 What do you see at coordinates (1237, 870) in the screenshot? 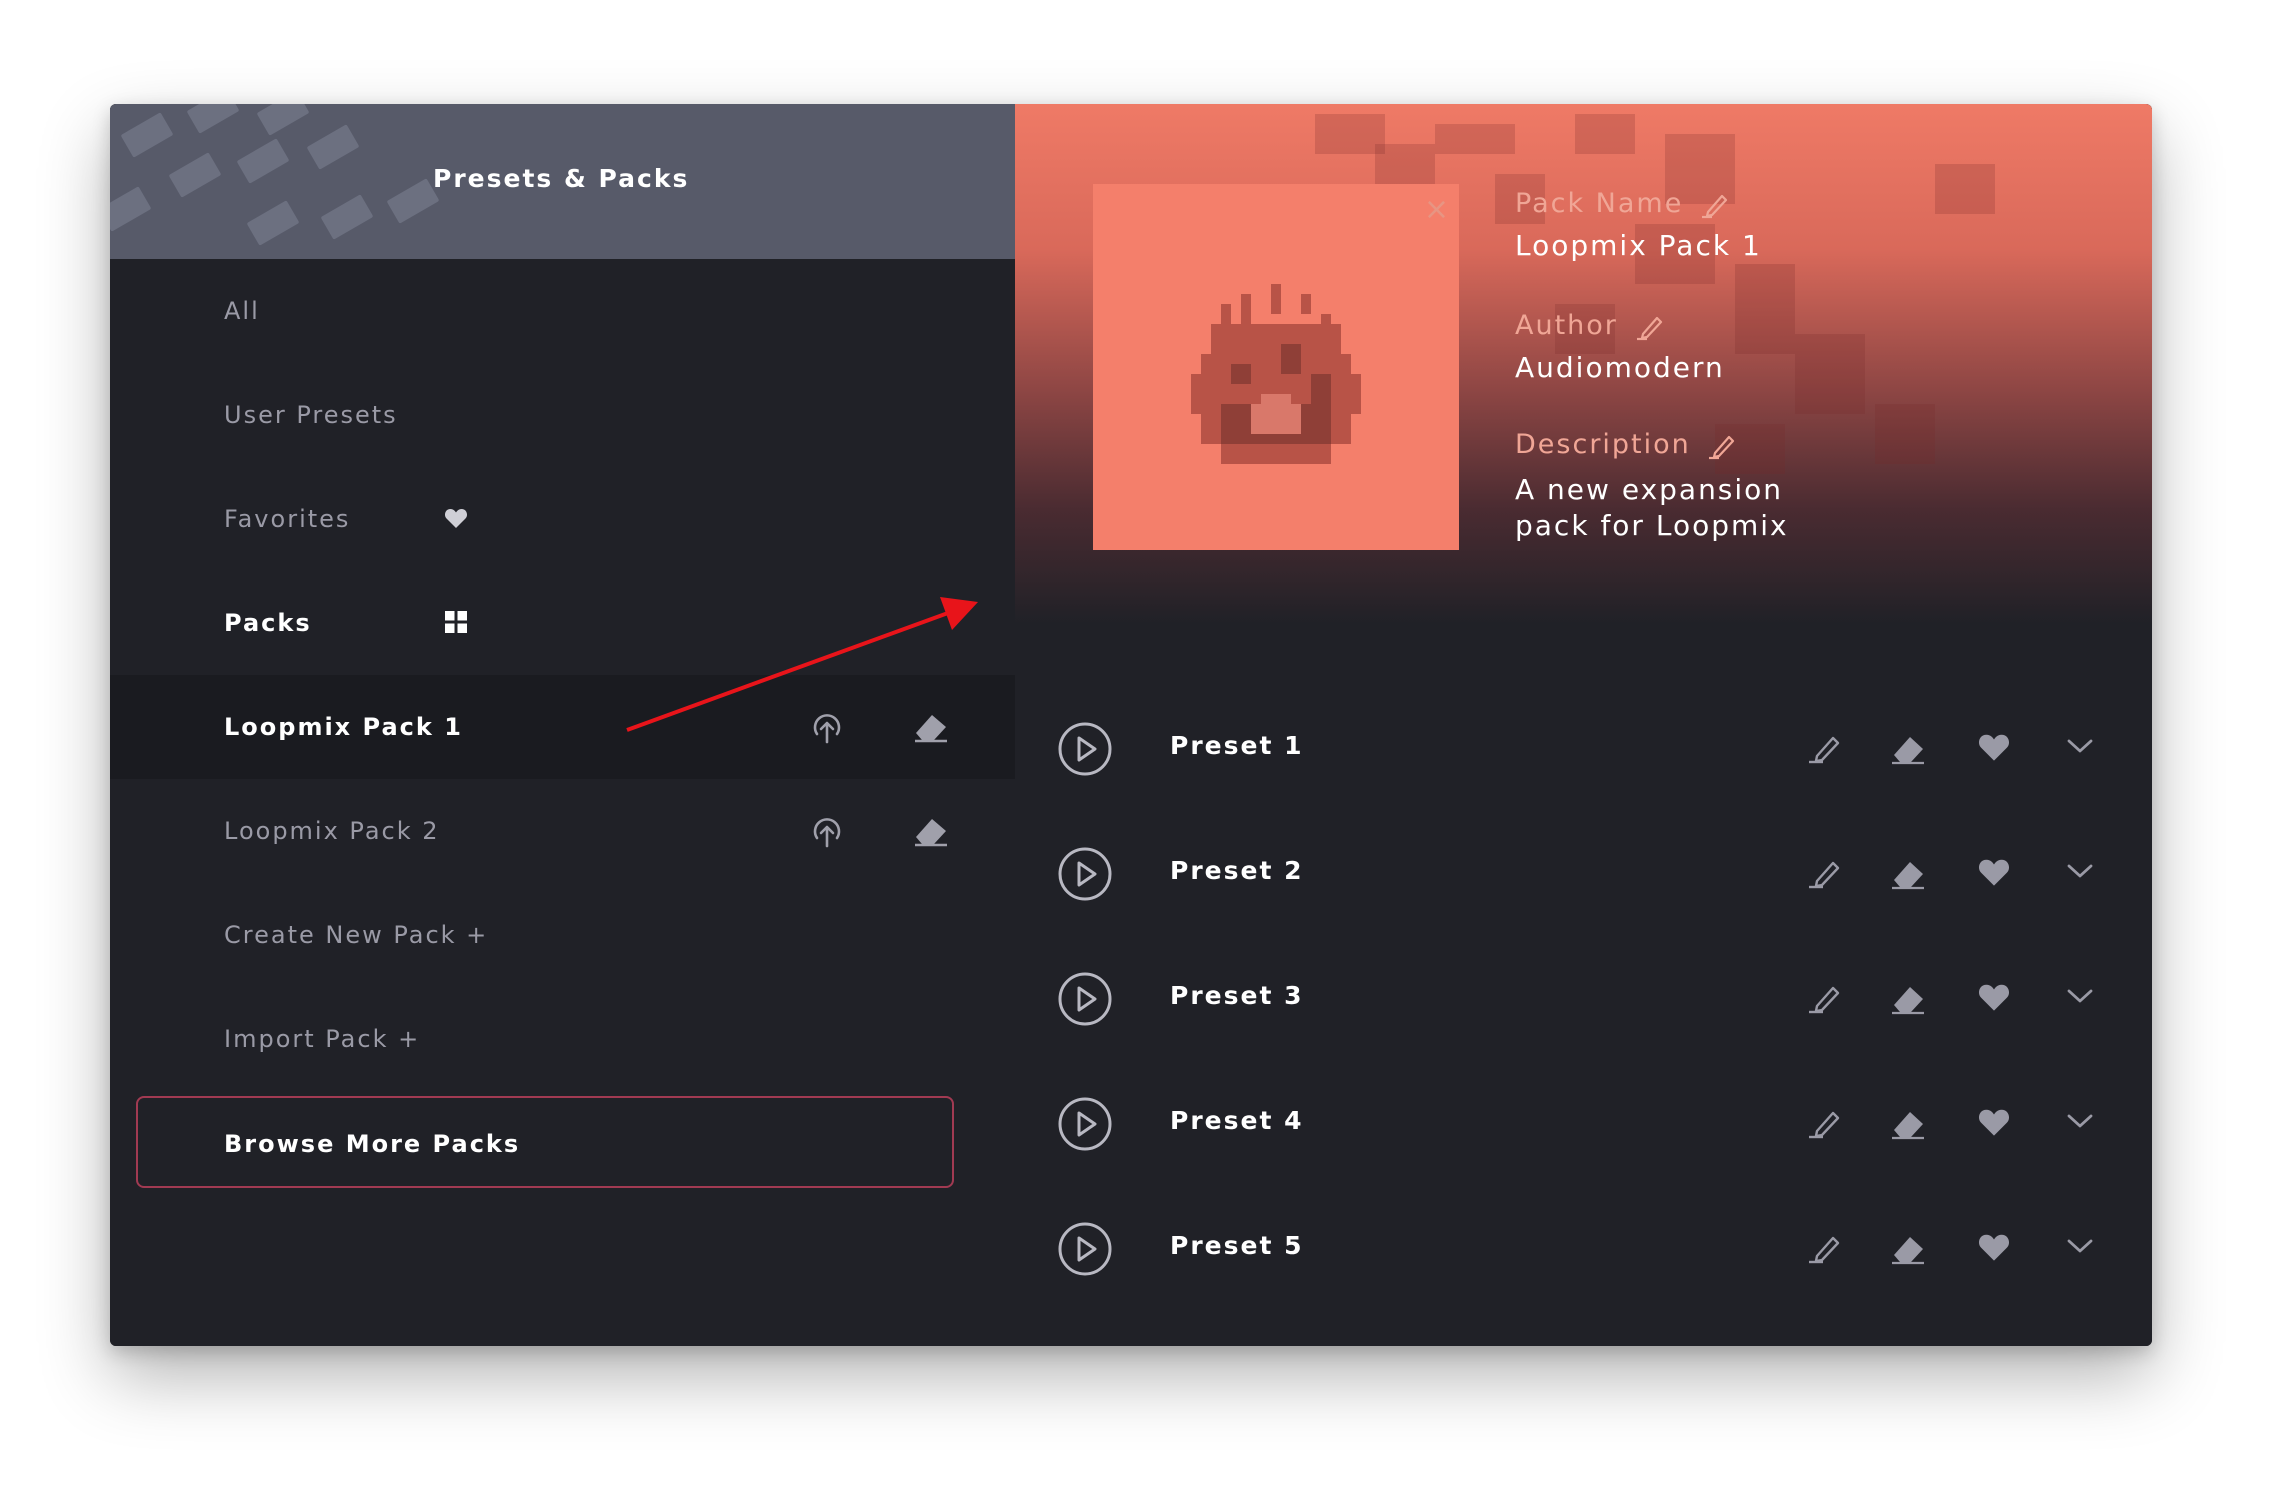
I see `preset-name: Preset 2` at bounding box center [1237, 870].